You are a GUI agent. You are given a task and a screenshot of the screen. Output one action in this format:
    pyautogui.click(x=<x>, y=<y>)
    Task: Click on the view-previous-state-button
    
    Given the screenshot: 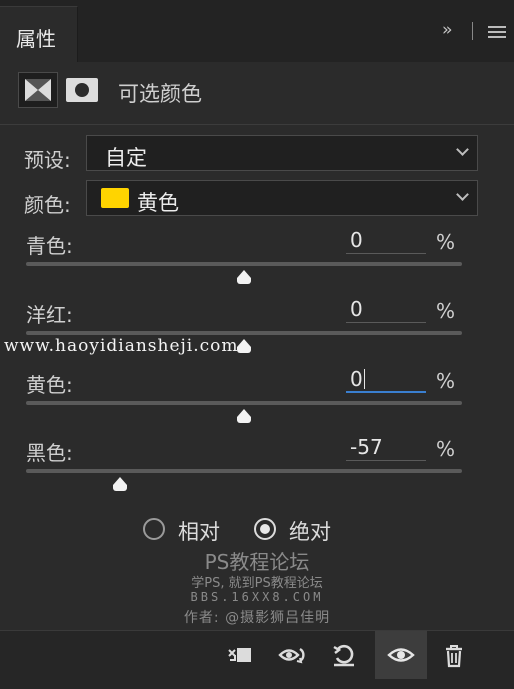 What is the action you would take?
    pyautogui.click(x=292, y=655)
    